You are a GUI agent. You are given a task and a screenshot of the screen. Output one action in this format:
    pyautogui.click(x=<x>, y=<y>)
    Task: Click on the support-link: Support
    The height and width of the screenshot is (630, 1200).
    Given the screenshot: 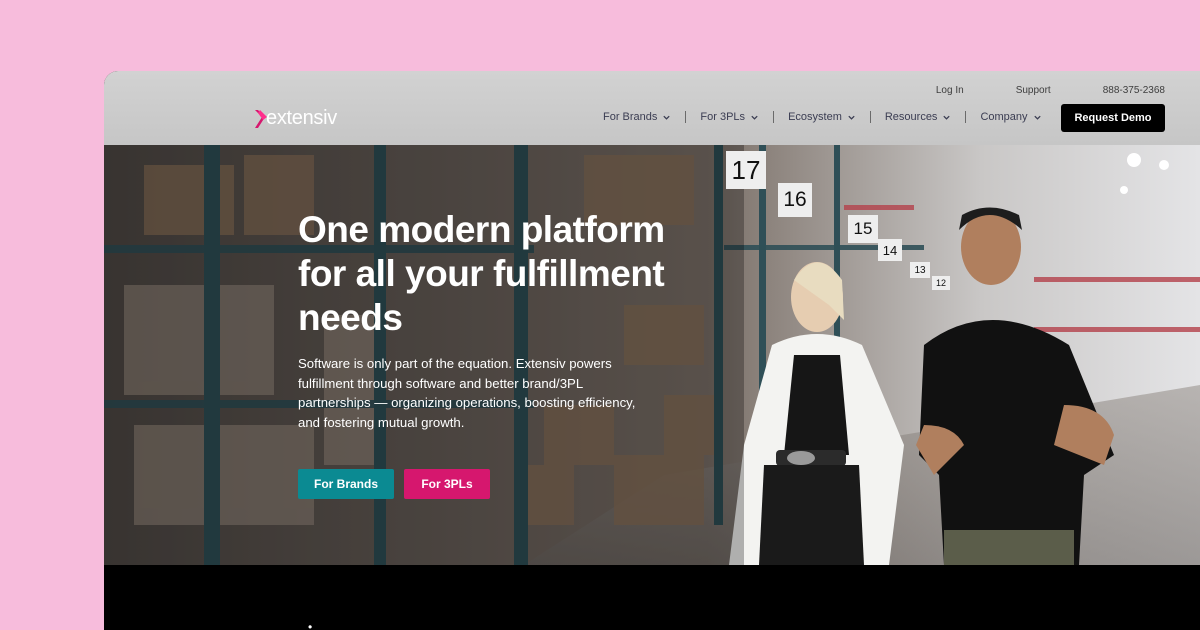 What is the action you would take?
    pyautogui.click(x=1033, y=90)
    